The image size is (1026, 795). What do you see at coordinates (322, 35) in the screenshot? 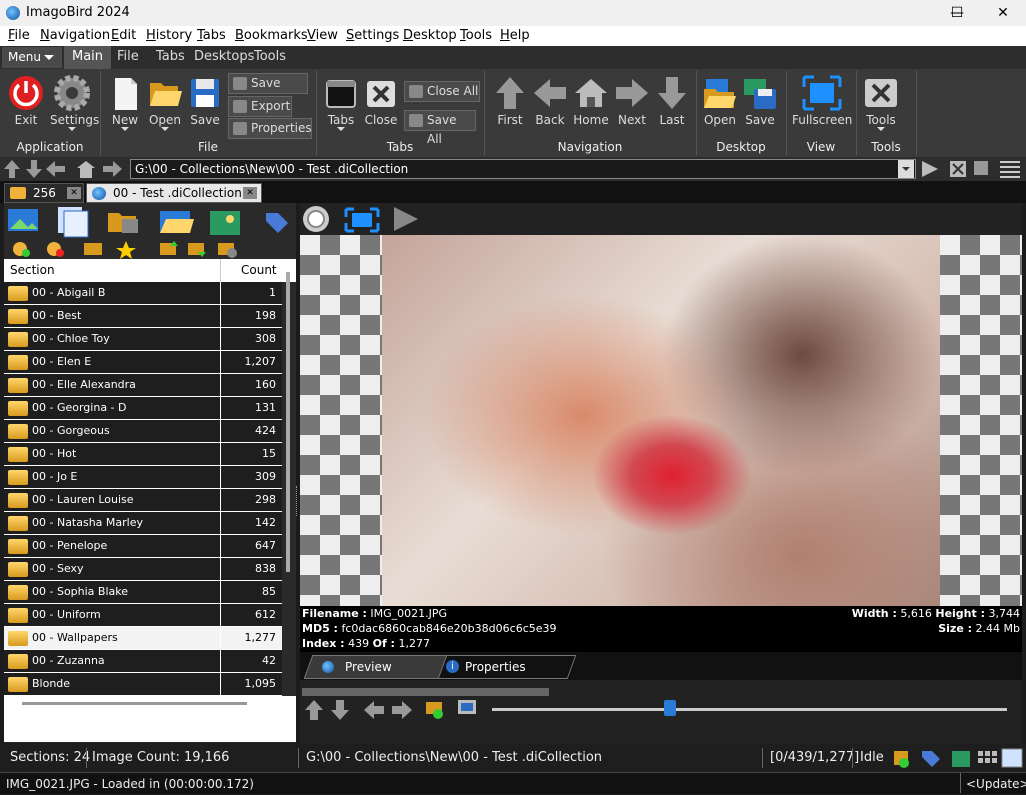
I see `menu-view: View` at bounding box center [322, 35].